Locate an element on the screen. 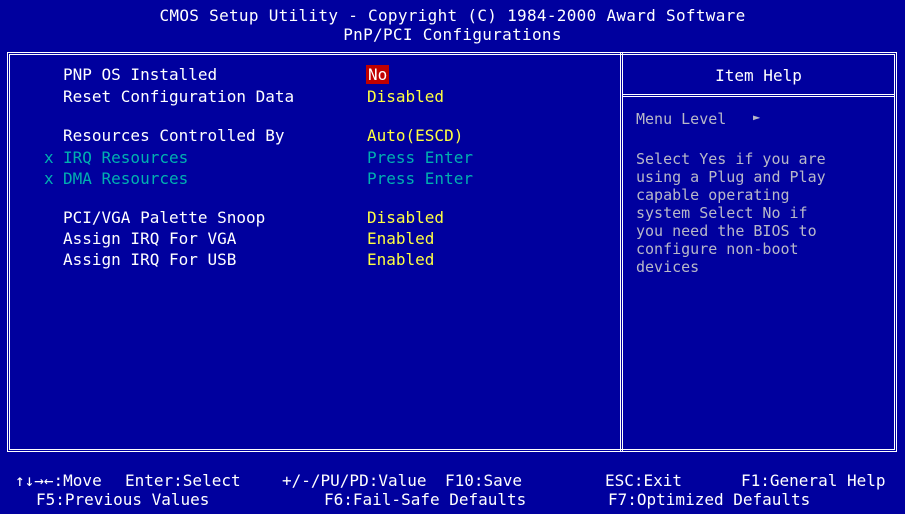 The height and width of the screenshot is (514, 905). help-line: system Select No if is located at coordinates (722, 213).